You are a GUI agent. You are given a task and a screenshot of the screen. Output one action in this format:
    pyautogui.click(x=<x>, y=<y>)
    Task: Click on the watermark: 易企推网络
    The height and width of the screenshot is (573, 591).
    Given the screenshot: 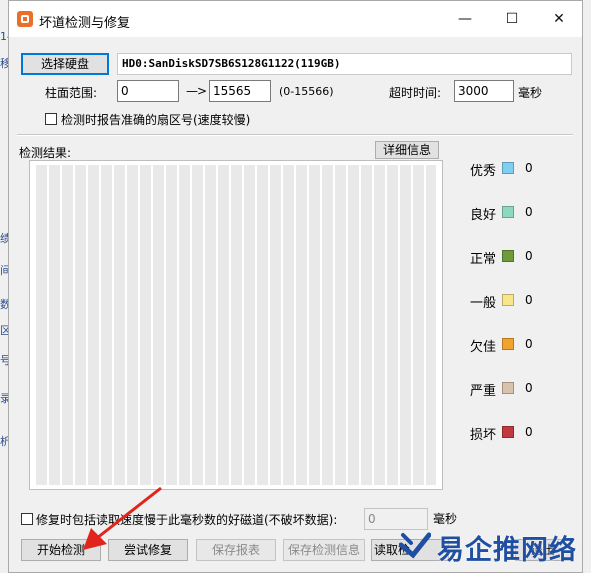 What is the action you would take?
    pyautogui.click(x=490, y=546)
    